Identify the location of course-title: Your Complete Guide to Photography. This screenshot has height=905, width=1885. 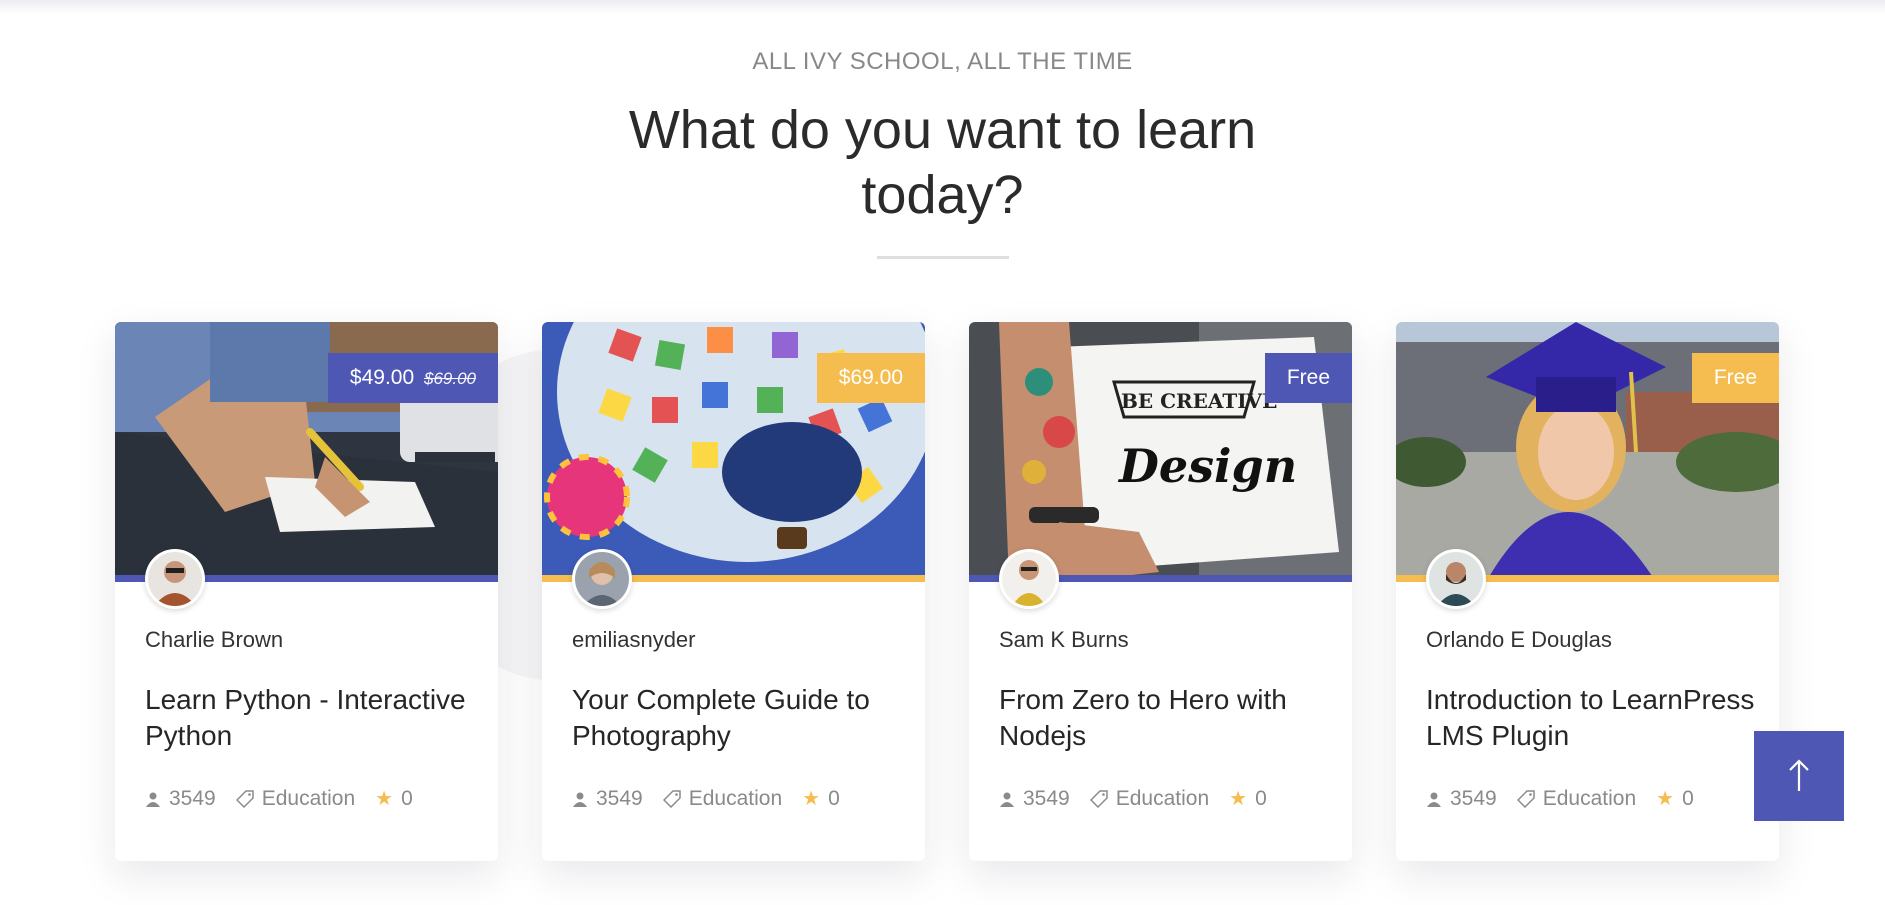
(739, 718).